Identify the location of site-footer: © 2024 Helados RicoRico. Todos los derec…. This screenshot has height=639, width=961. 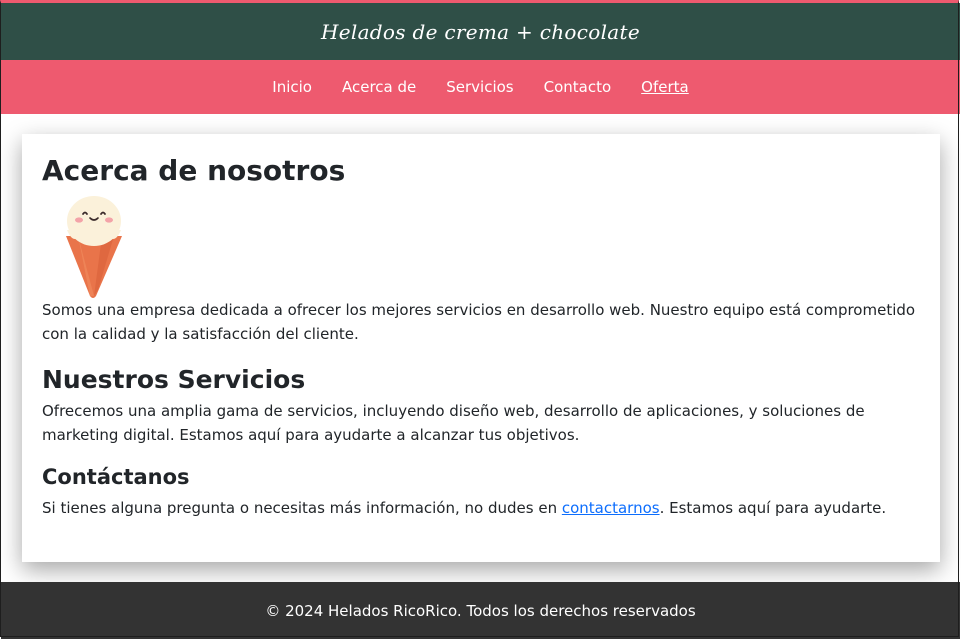
(480, 610).